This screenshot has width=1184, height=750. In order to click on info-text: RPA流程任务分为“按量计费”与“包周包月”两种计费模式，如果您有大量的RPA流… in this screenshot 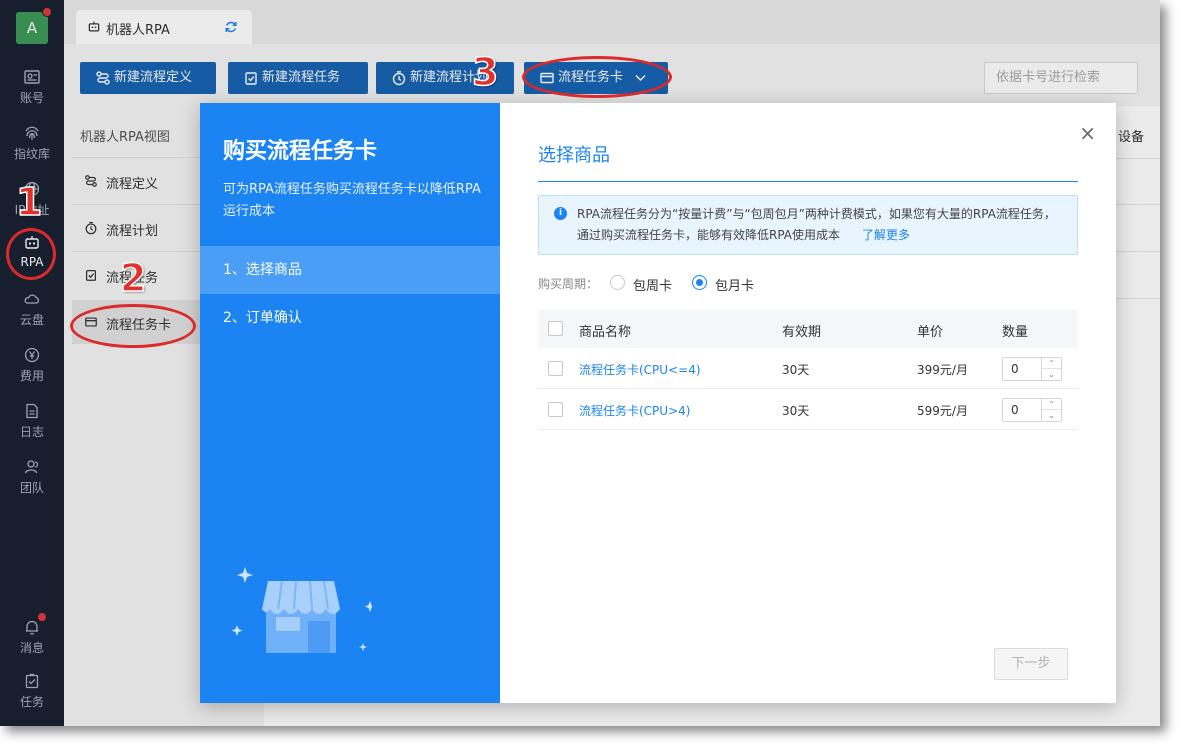, I will do `click(816, 224)`.